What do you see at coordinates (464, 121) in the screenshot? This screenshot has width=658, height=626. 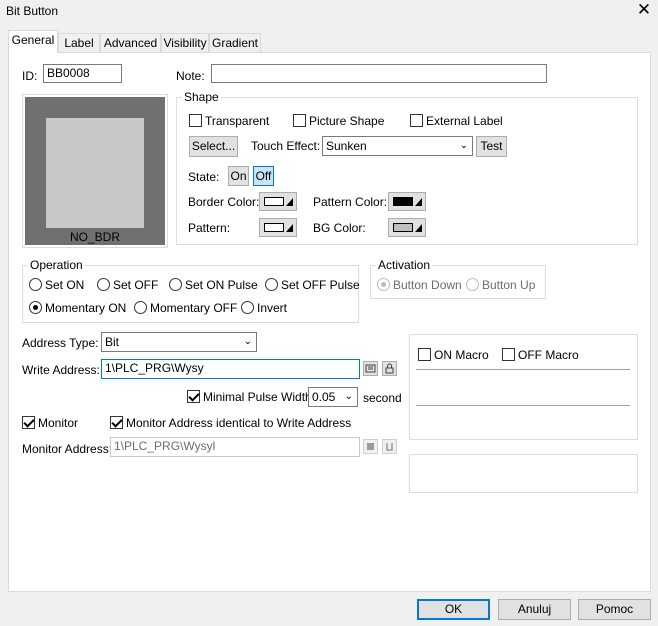 I see `external-label-label: External Label` at bounding box center [464, 121].